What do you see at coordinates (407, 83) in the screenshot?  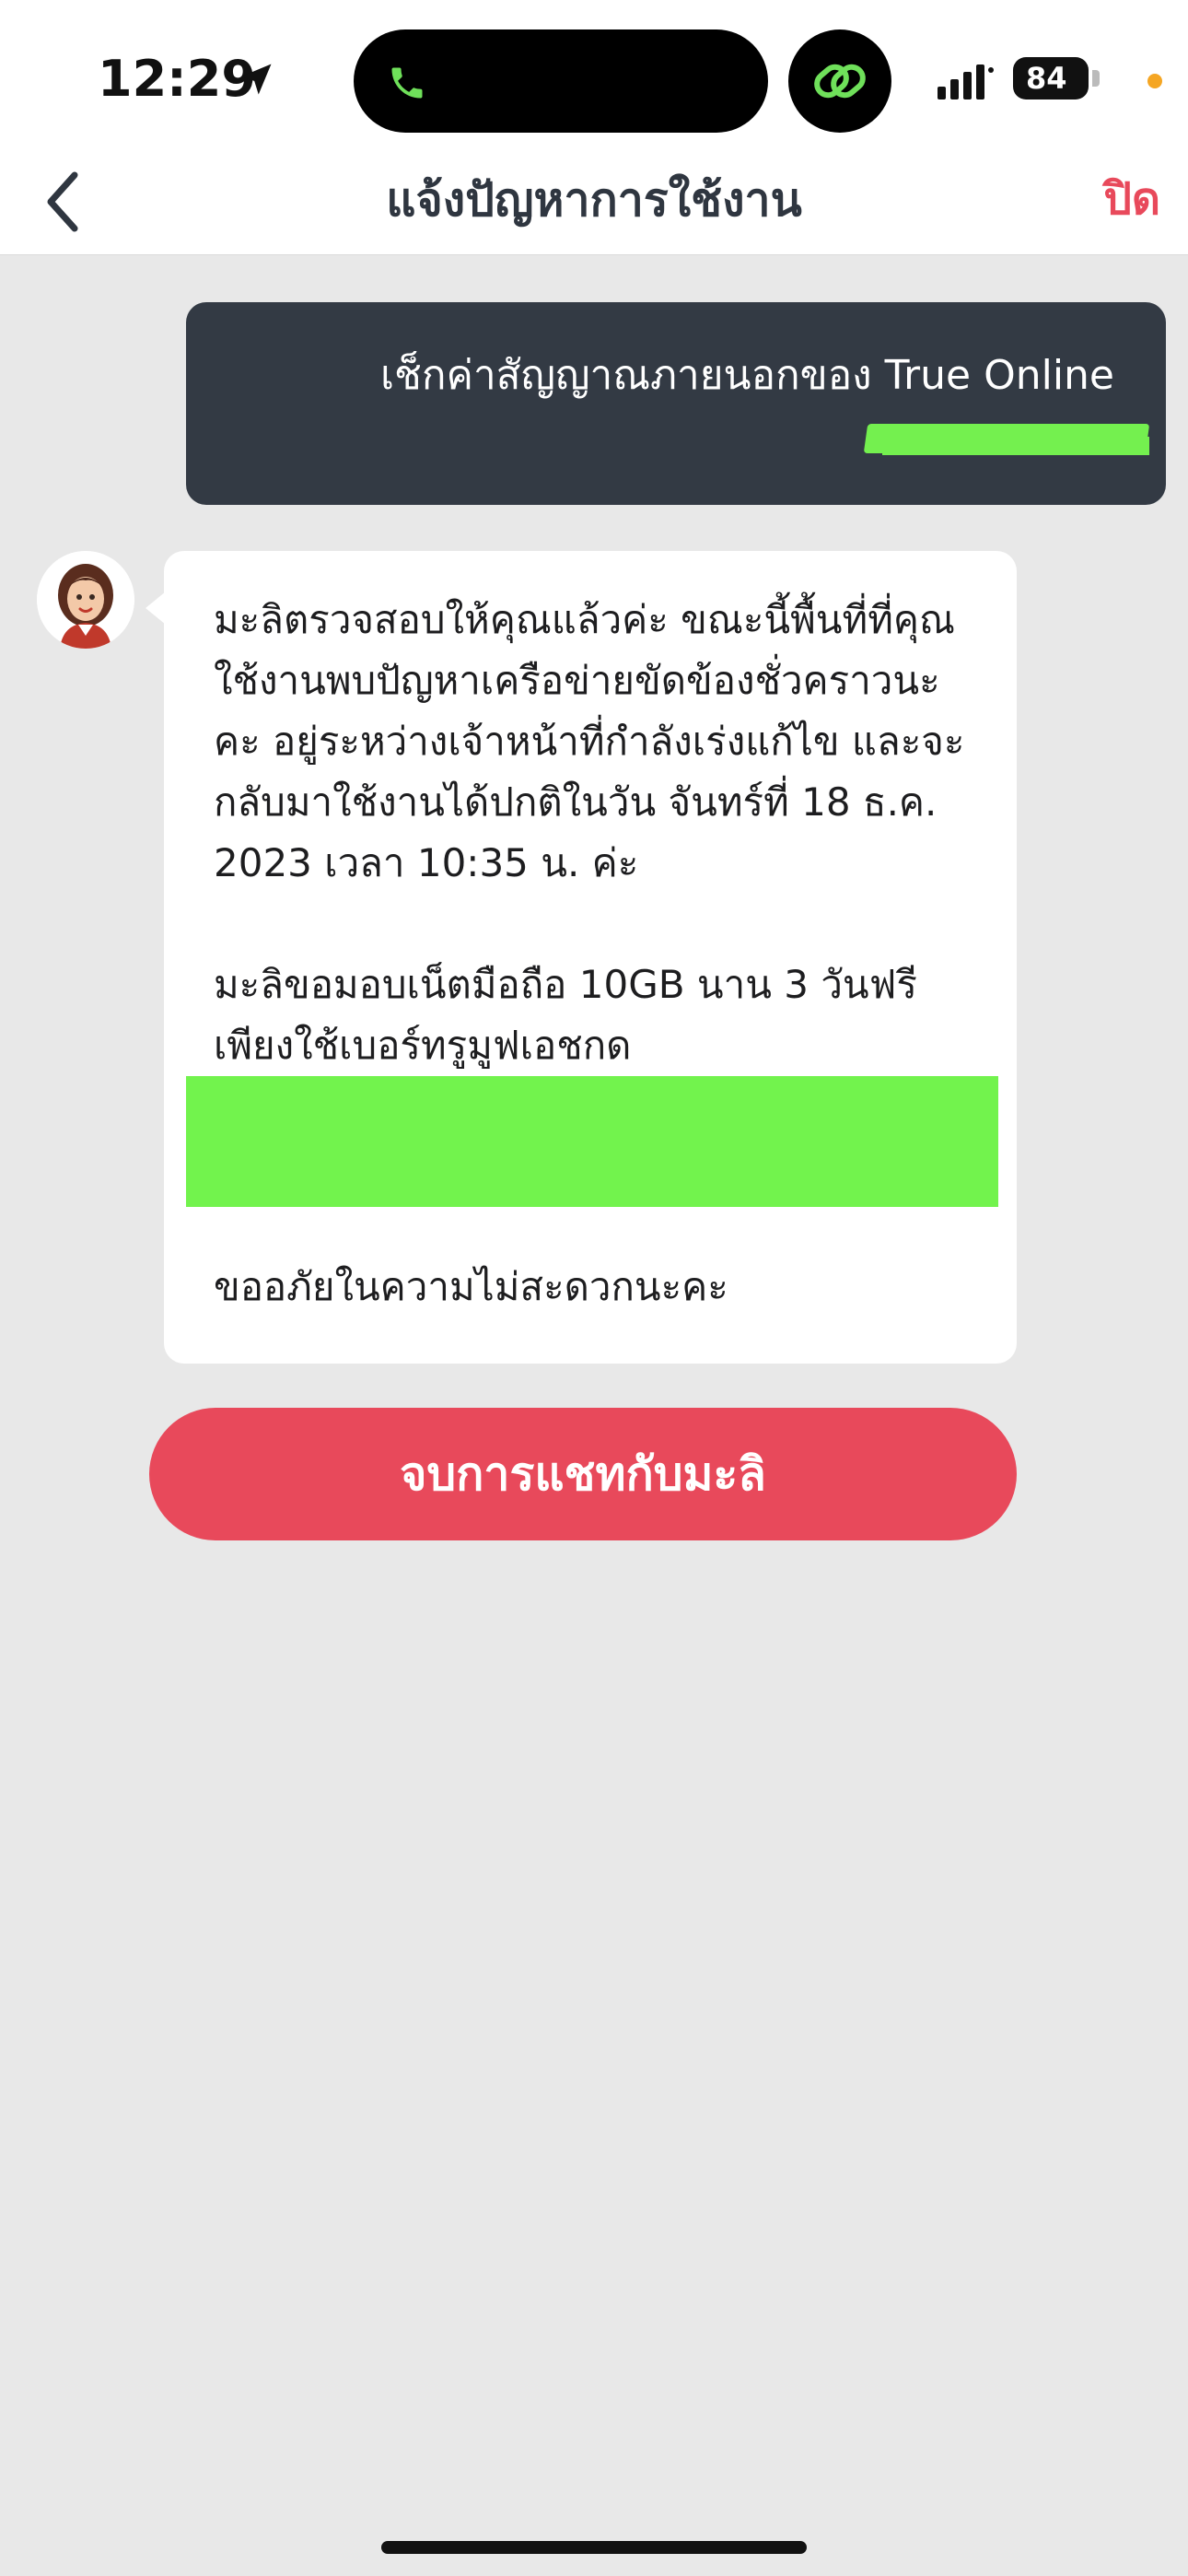 I see `phone-icon` at bounding box center [407, 83].